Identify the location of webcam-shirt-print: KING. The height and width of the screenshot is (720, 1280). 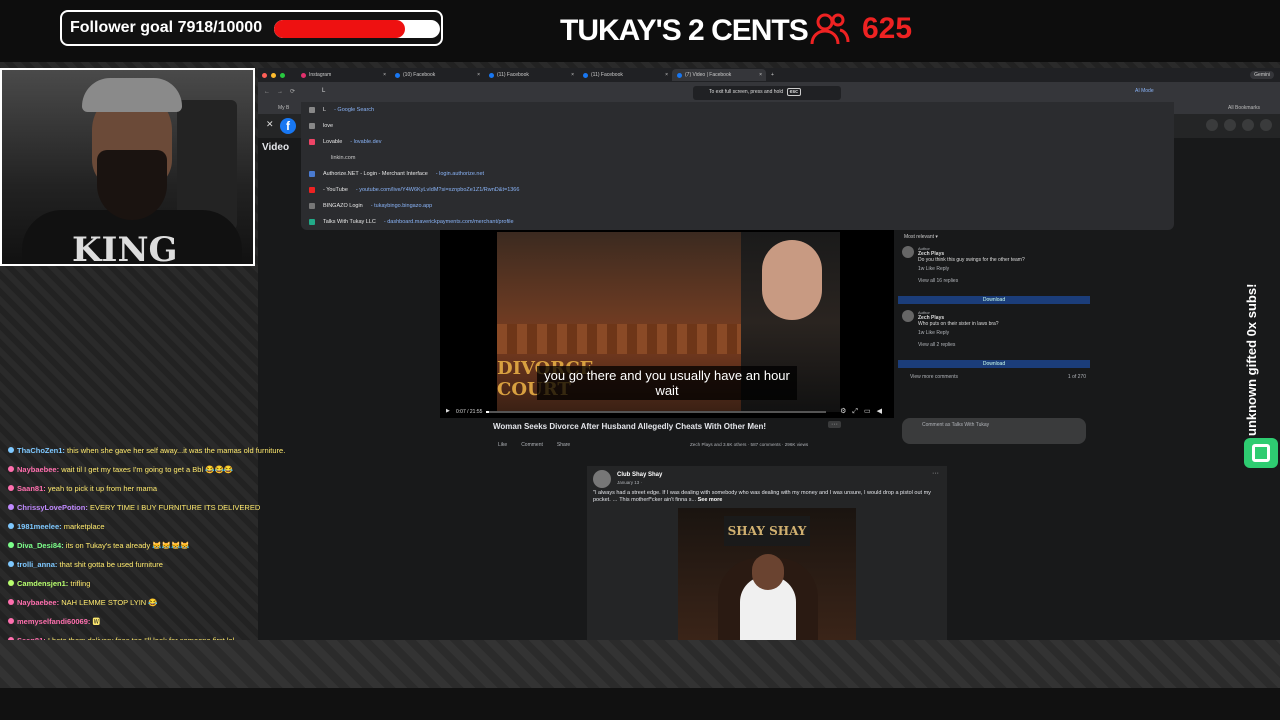
(125, 248).